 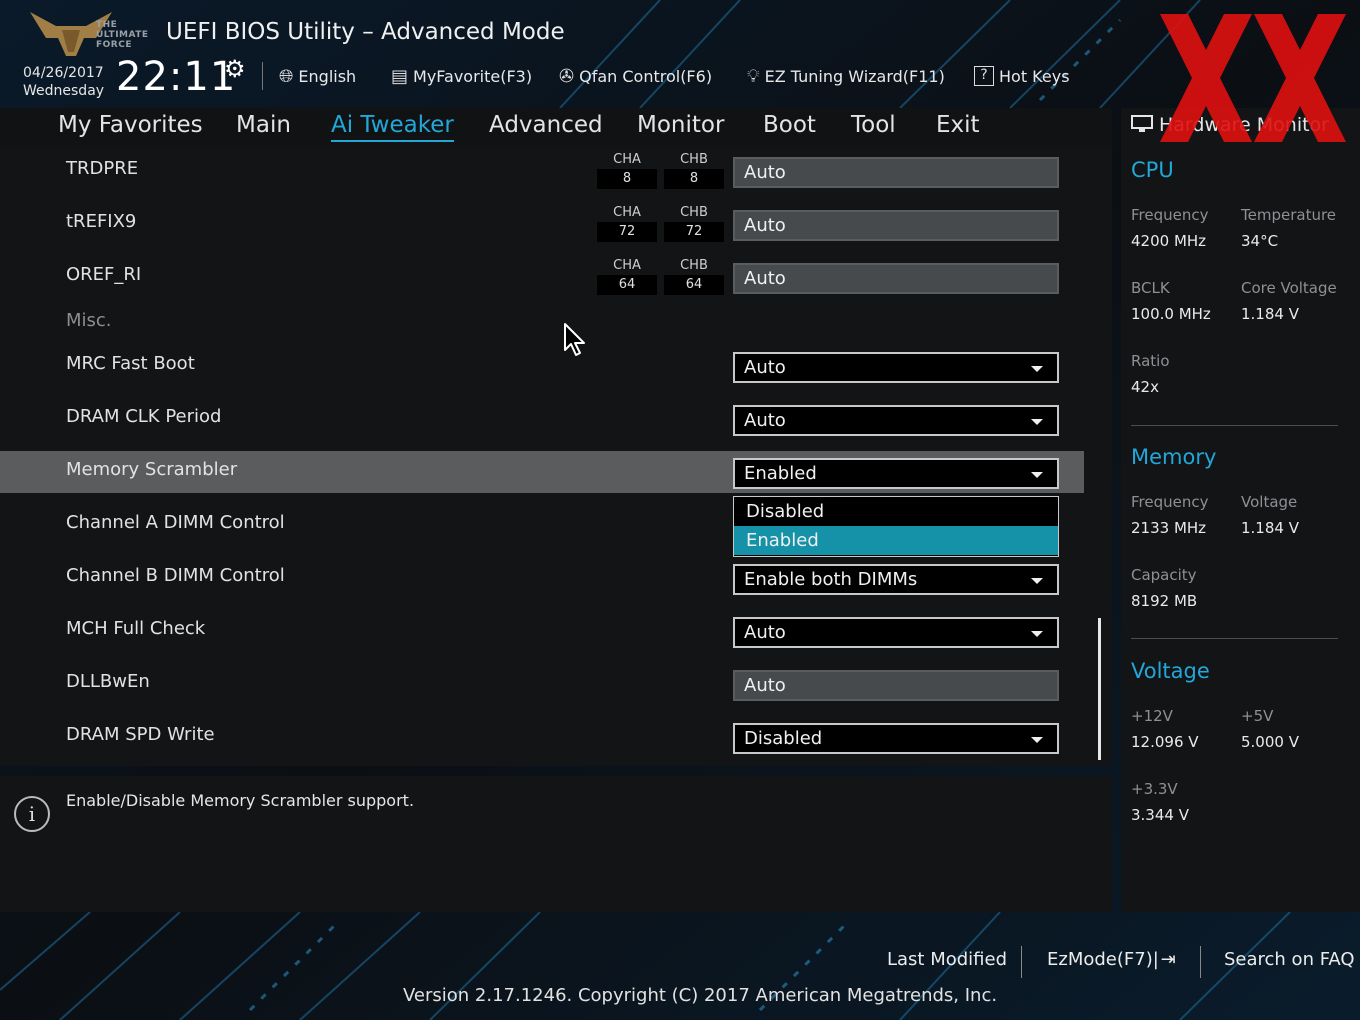 I want to click on setting-label: MCH Full Check, so click(x=136, y=628).